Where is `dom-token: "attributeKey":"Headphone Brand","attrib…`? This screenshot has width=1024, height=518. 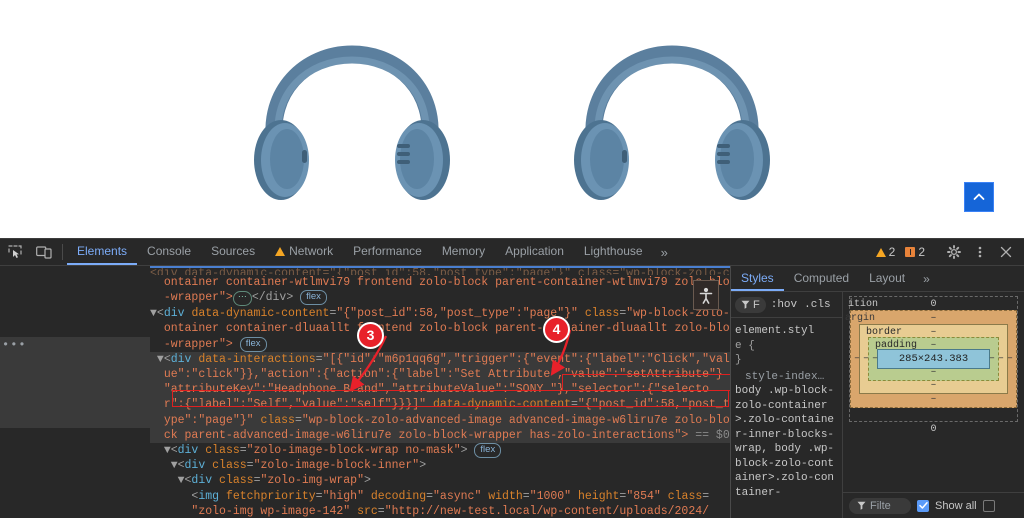 dom-token: "attributeKey":"Headphone Brand","attrib… is located at coordinates (436, 390).